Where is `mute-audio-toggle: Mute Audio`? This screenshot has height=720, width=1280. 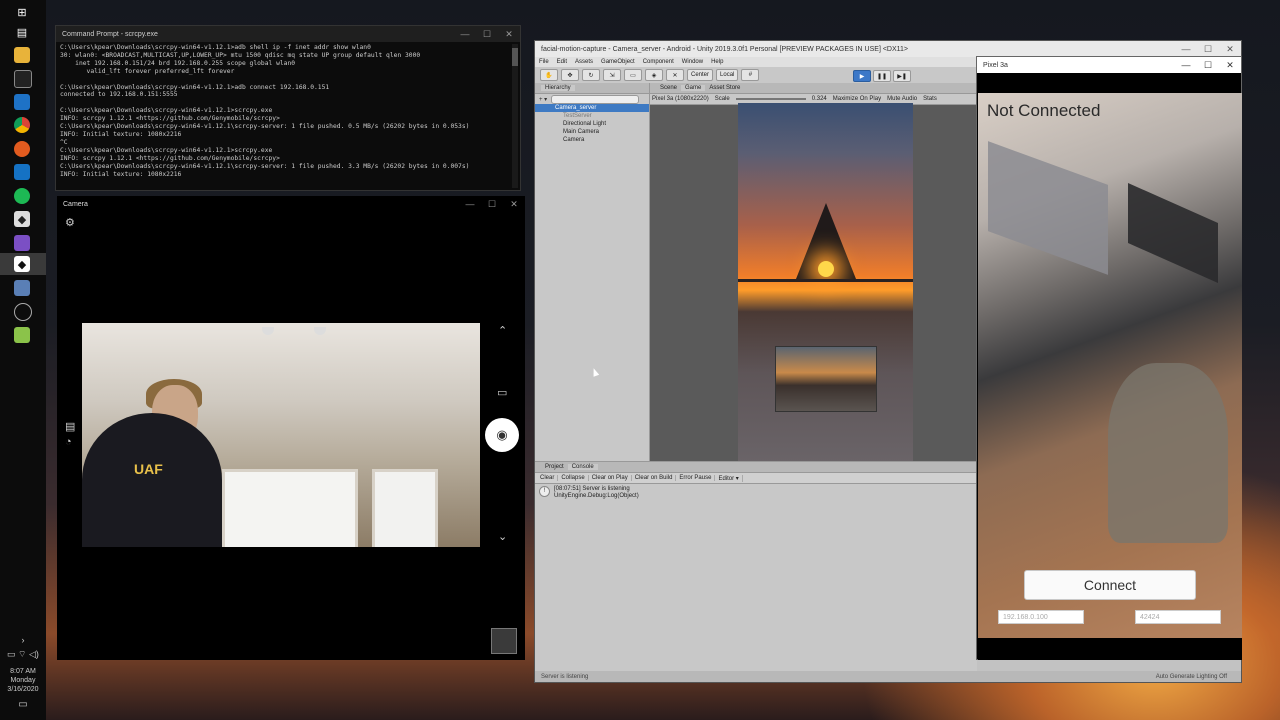 mute-audio-toggle: Mute Audio is located at coordinates (902, 99).